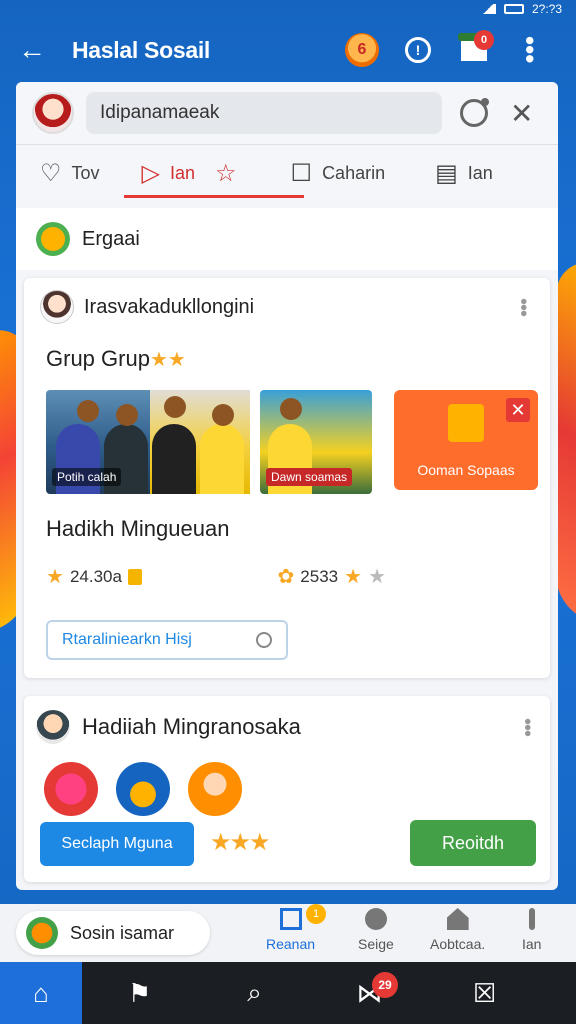 The height and width of the screenshot is (1024, 576). I want to click on media-row: Potih calah Dawn soamas ✕ Ooman Sopaas, so click(292, 442).